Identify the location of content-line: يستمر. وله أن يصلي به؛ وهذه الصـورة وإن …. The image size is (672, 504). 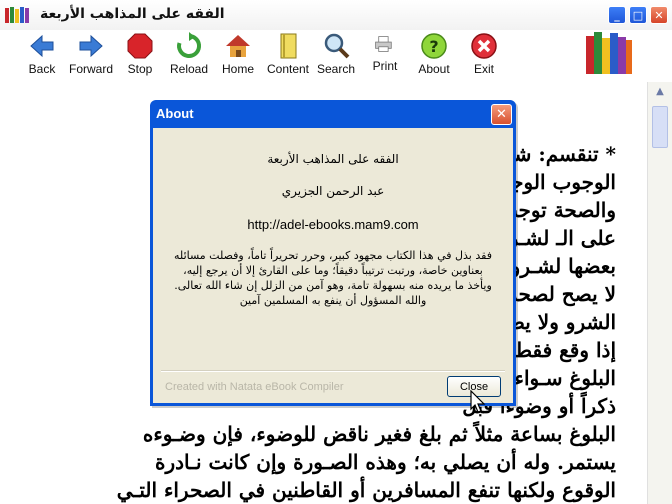
(385, 462).